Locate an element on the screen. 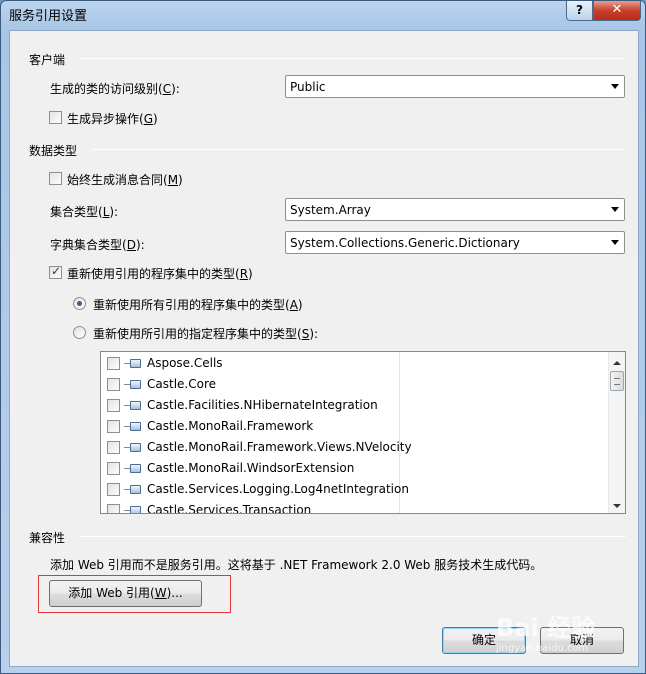  help-icon: ? is located at coordinates (579, 10).